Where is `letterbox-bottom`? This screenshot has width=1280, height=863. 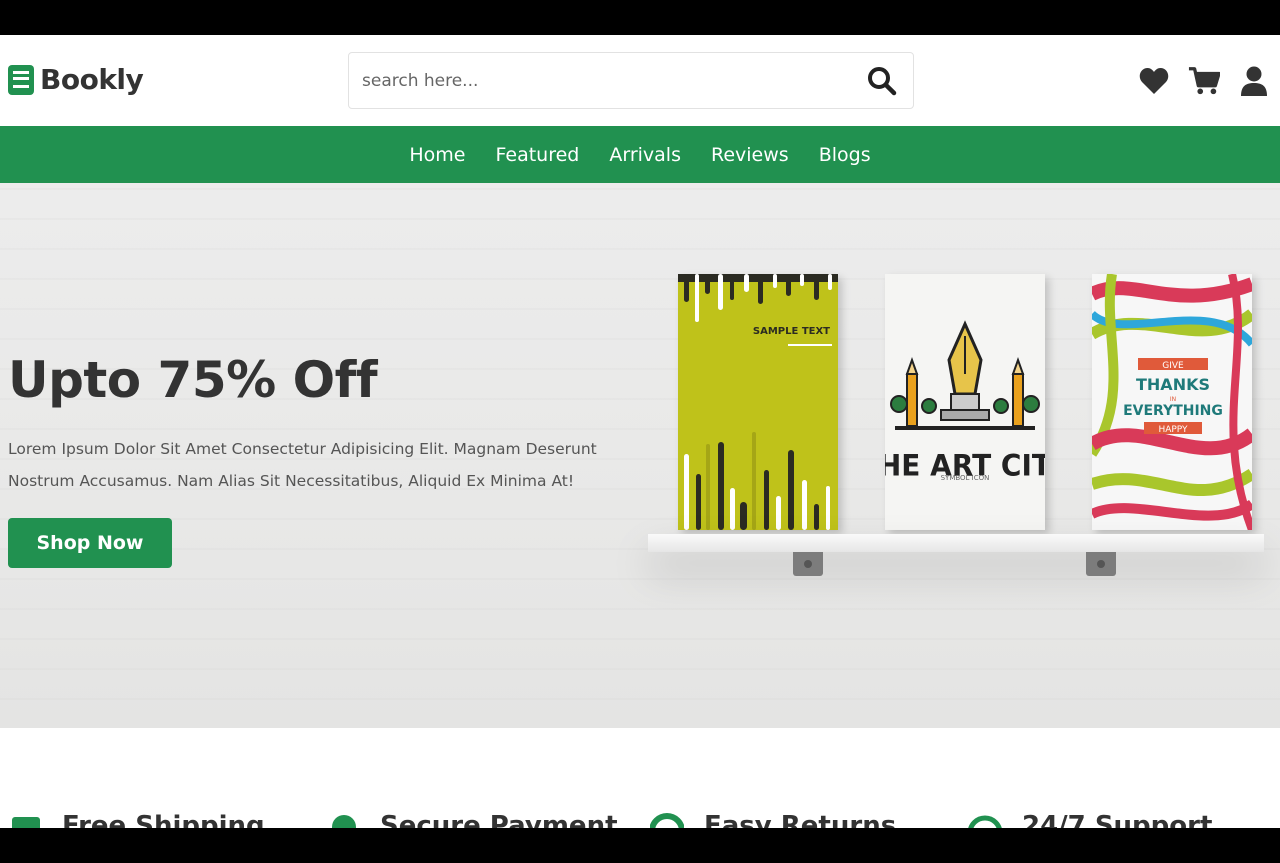 letterbox-bottom is located at coordinates (640, 845).